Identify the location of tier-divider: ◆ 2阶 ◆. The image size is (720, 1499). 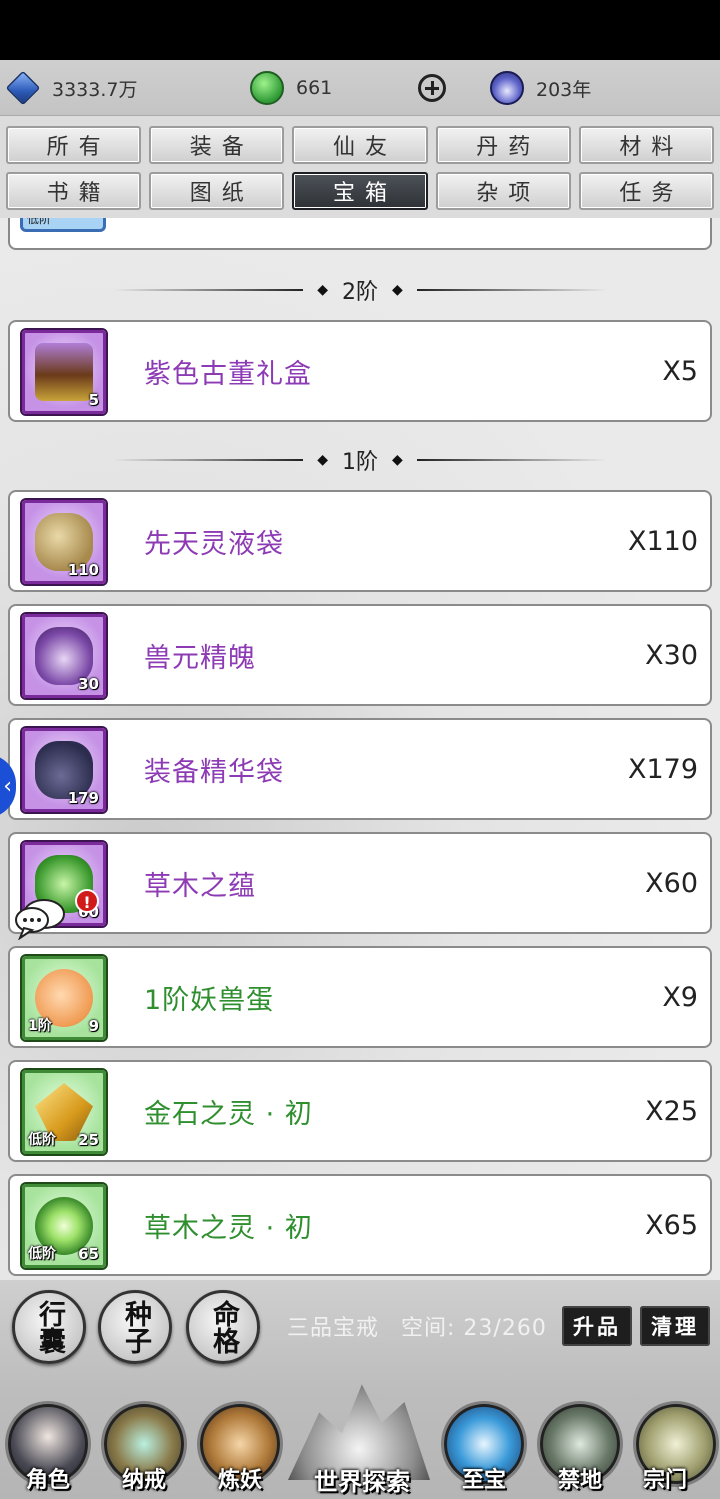
(360, 290).